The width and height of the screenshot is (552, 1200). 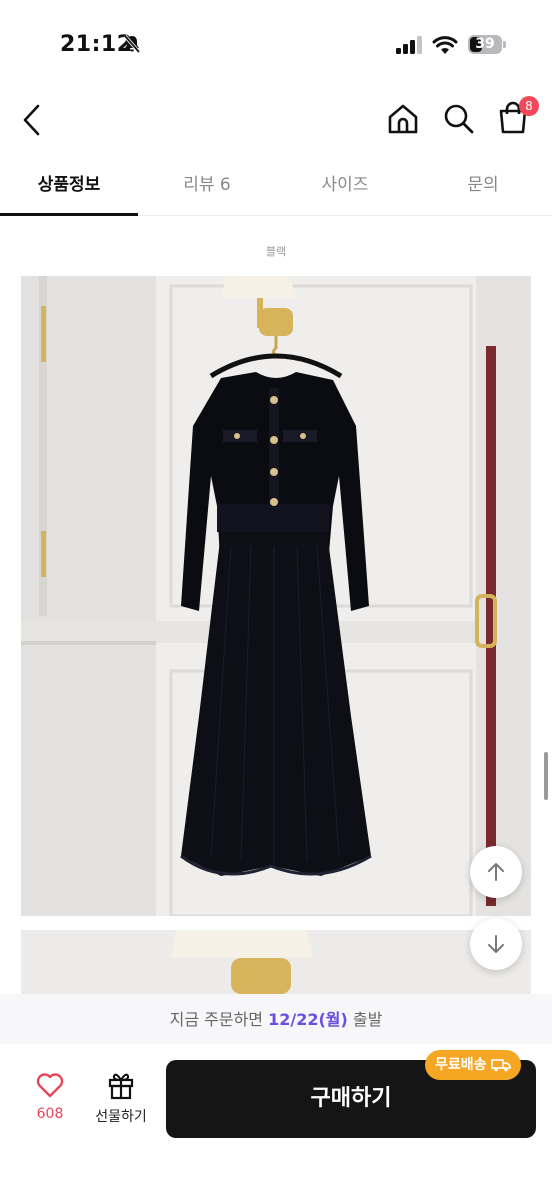 I want to click on shipping-date: 12/22(월), so click(x=308, y=1019).